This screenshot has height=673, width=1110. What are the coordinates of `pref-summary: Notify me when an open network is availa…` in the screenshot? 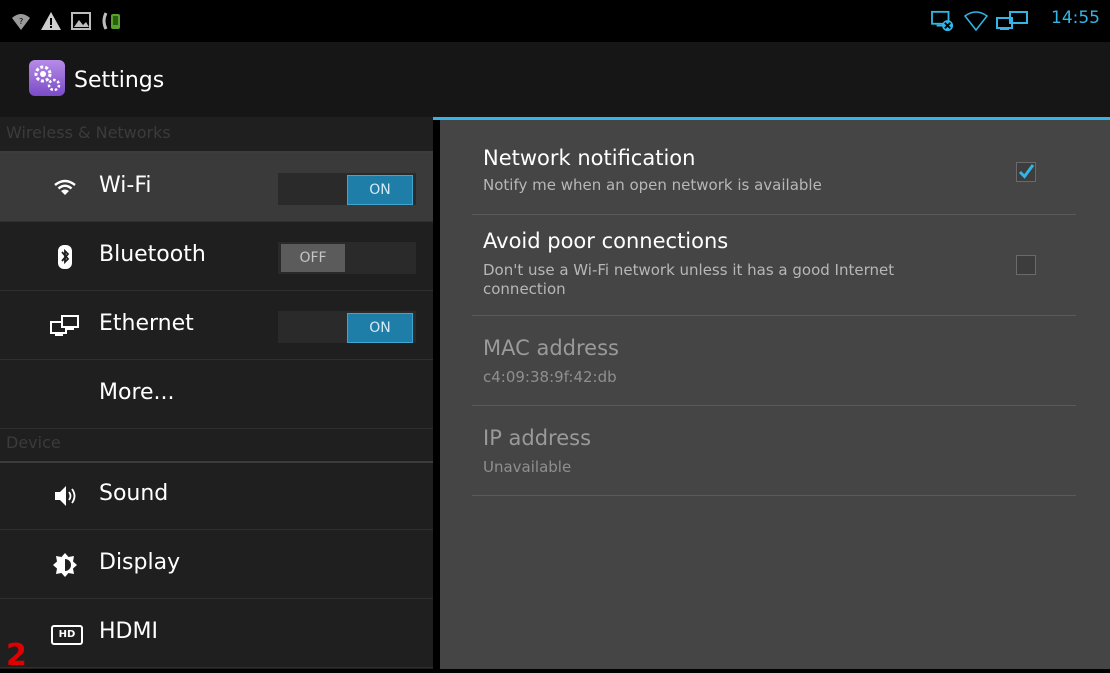 It's located at (652, 185).